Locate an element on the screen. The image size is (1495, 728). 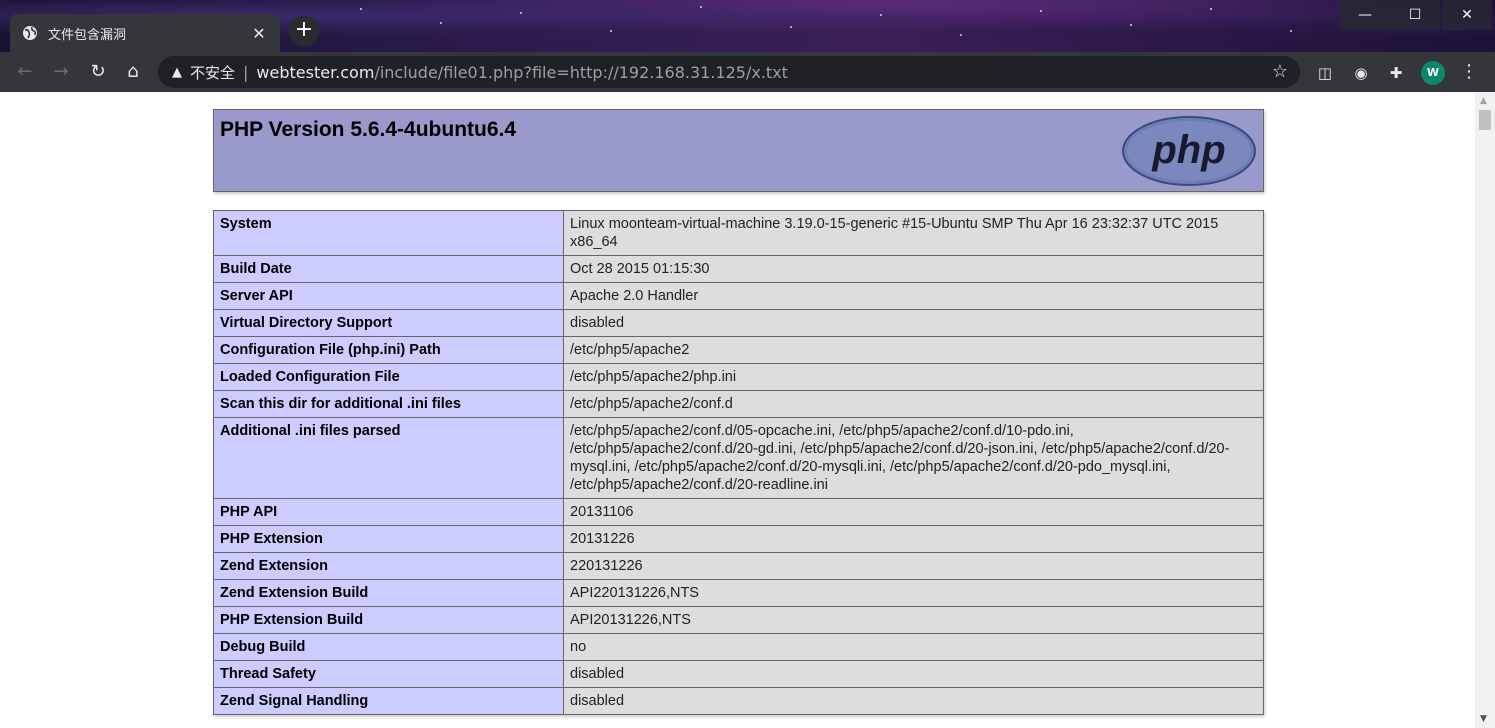
new-tab-button: + is located at coordinates (304, 31).